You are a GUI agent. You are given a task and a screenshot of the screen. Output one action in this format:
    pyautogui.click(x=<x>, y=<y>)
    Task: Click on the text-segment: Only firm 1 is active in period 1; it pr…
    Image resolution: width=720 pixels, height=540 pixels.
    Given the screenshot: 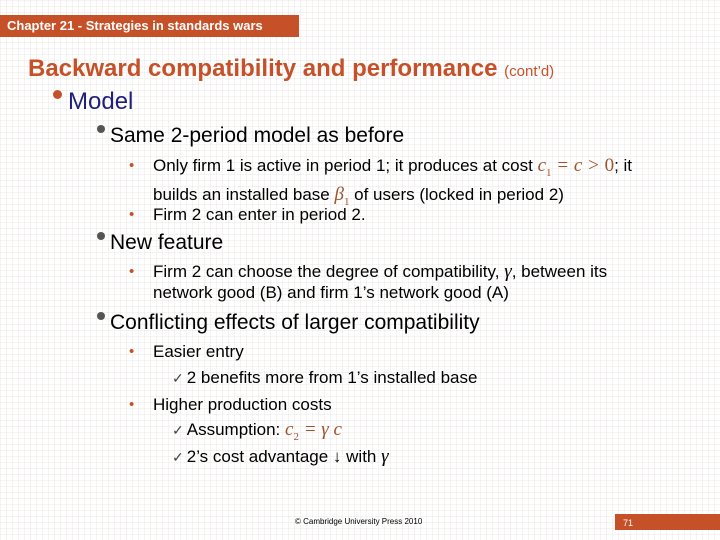 What is the action you would take?
    pyautogui.click(x=345, y=165)
    